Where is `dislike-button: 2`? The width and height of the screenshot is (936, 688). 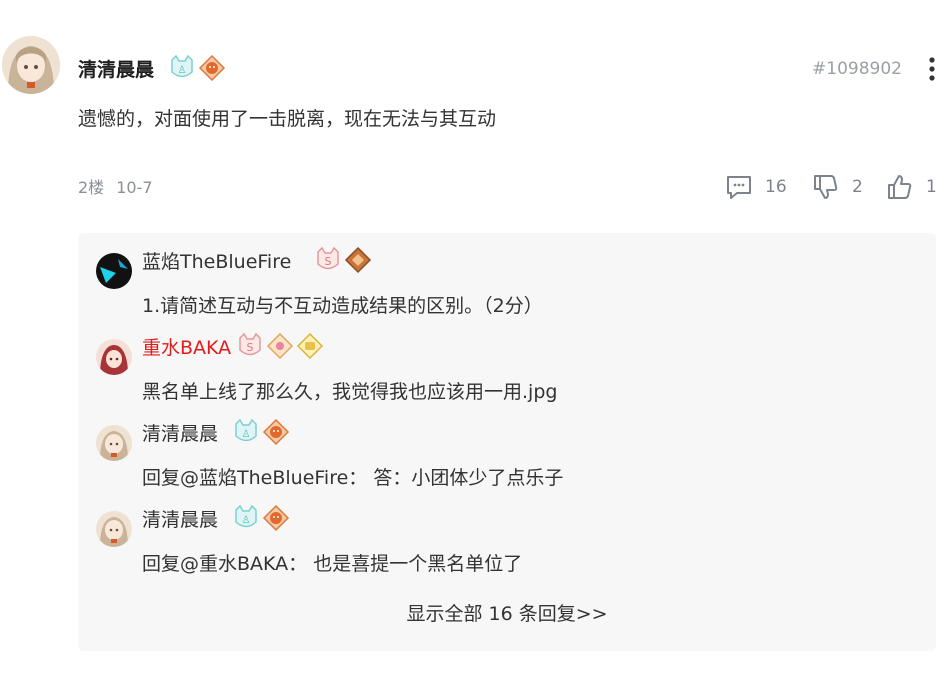
dislike-button: 2 is located at coordinates (837, 187).